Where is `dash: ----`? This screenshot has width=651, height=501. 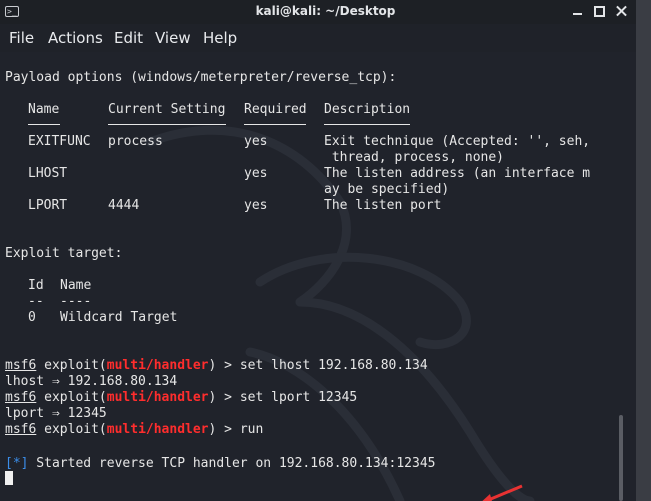 dash: ---- is located at coordinates (76, 301).